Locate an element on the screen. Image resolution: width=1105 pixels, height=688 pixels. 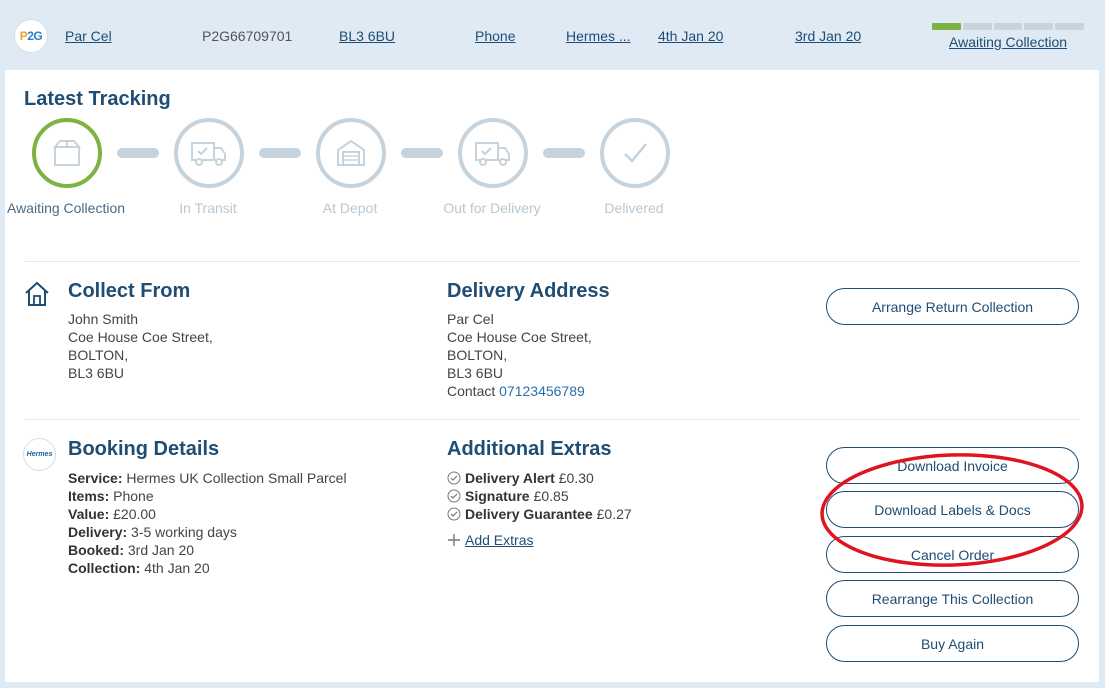
checkmark-icon is located at coordinates (635, 153).